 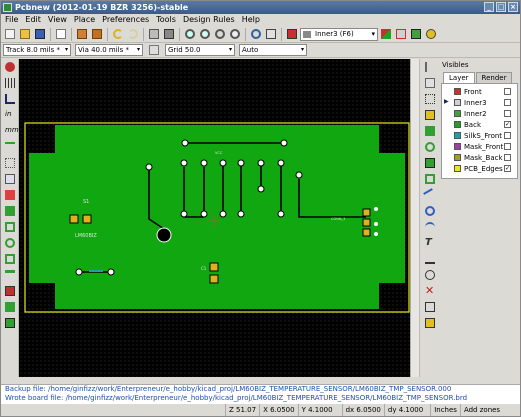 What do you see at coordinates (133, 34) in the screenshot?
I see `redo-icon` at bounding box center [133, 34].